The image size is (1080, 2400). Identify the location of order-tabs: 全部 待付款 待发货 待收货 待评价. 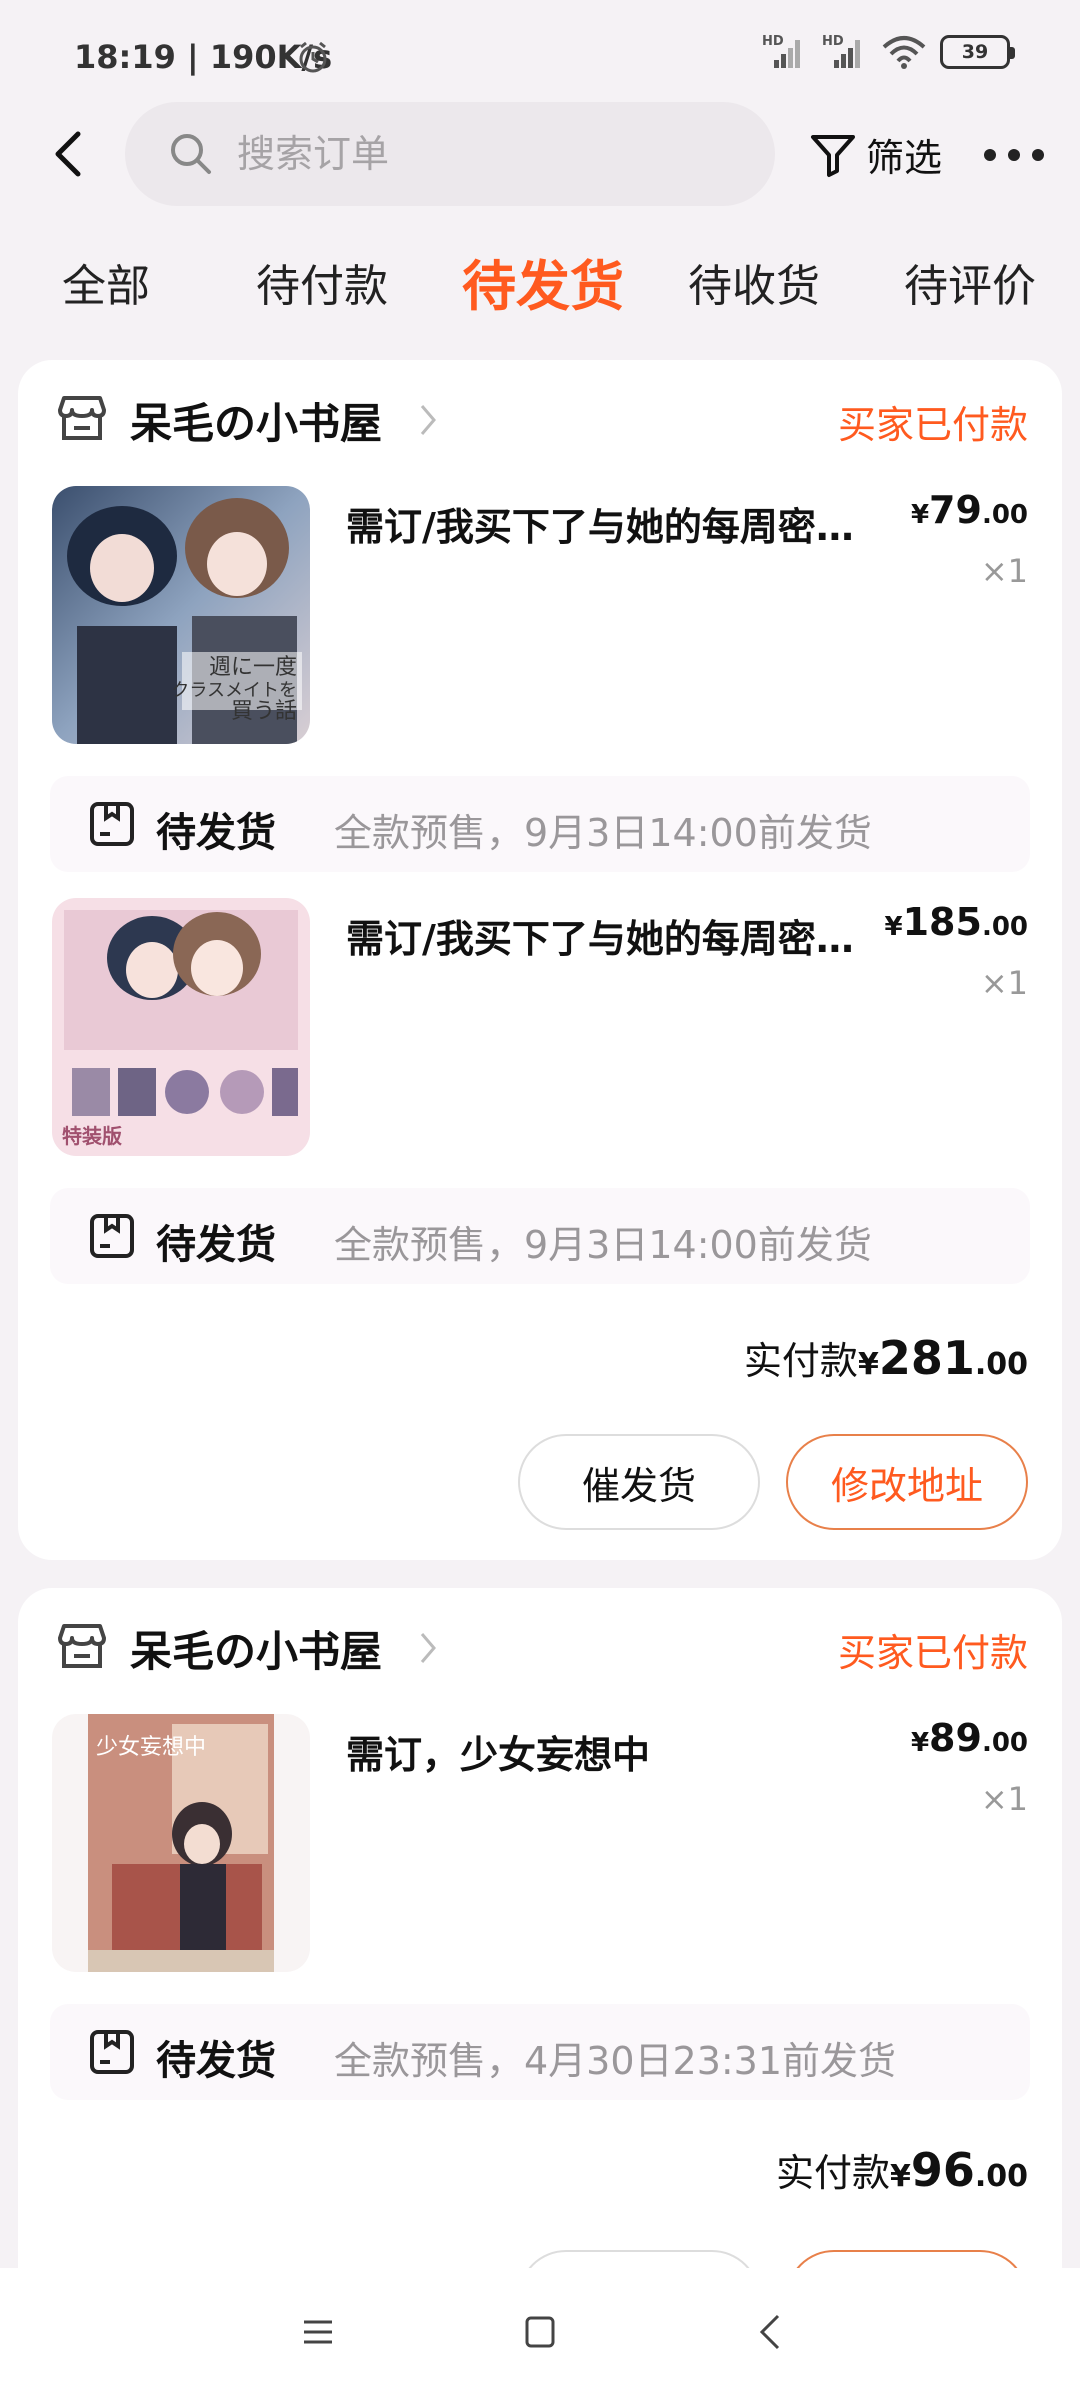
(540, 280).